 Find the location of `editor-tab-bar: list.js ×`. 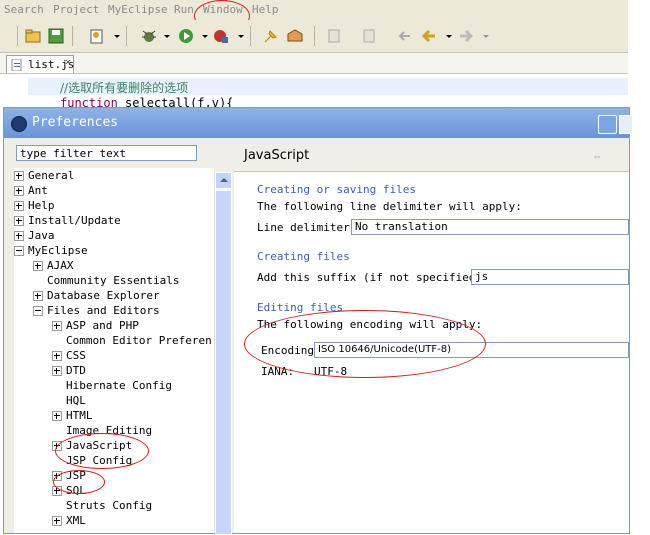

editor-tab-bar: list.js × is located at coordinates (314, 63).